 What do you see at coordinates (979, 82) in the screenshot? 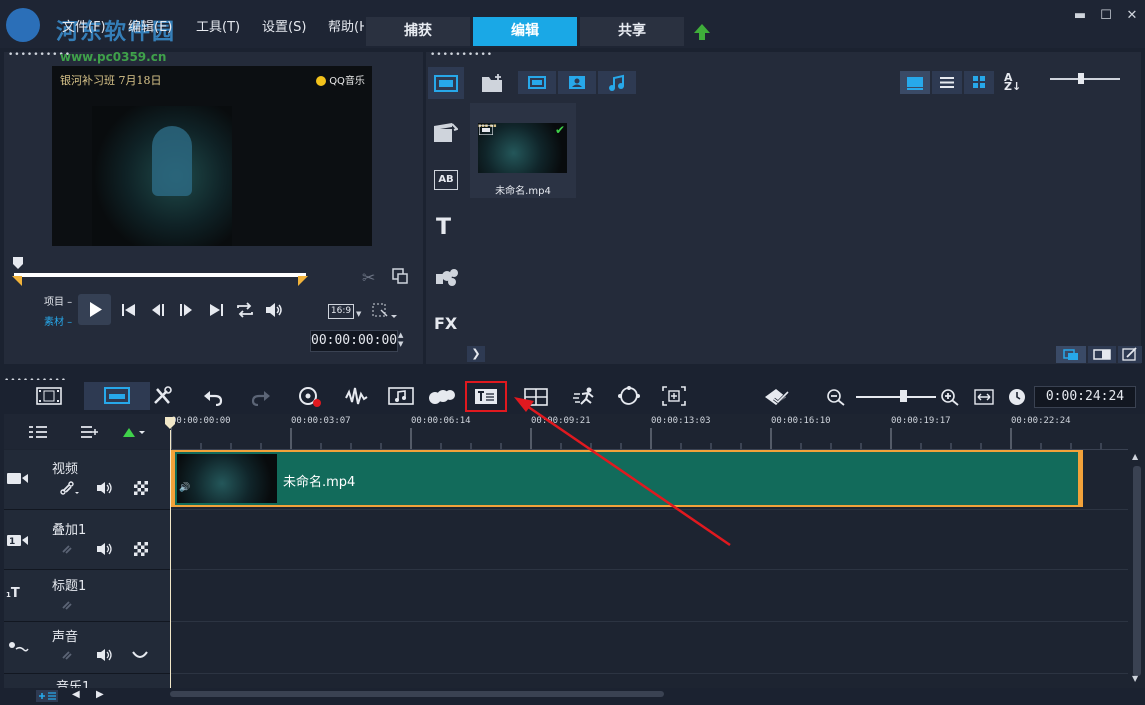
I see `grid-view-button` at bounding box center [979, 82].